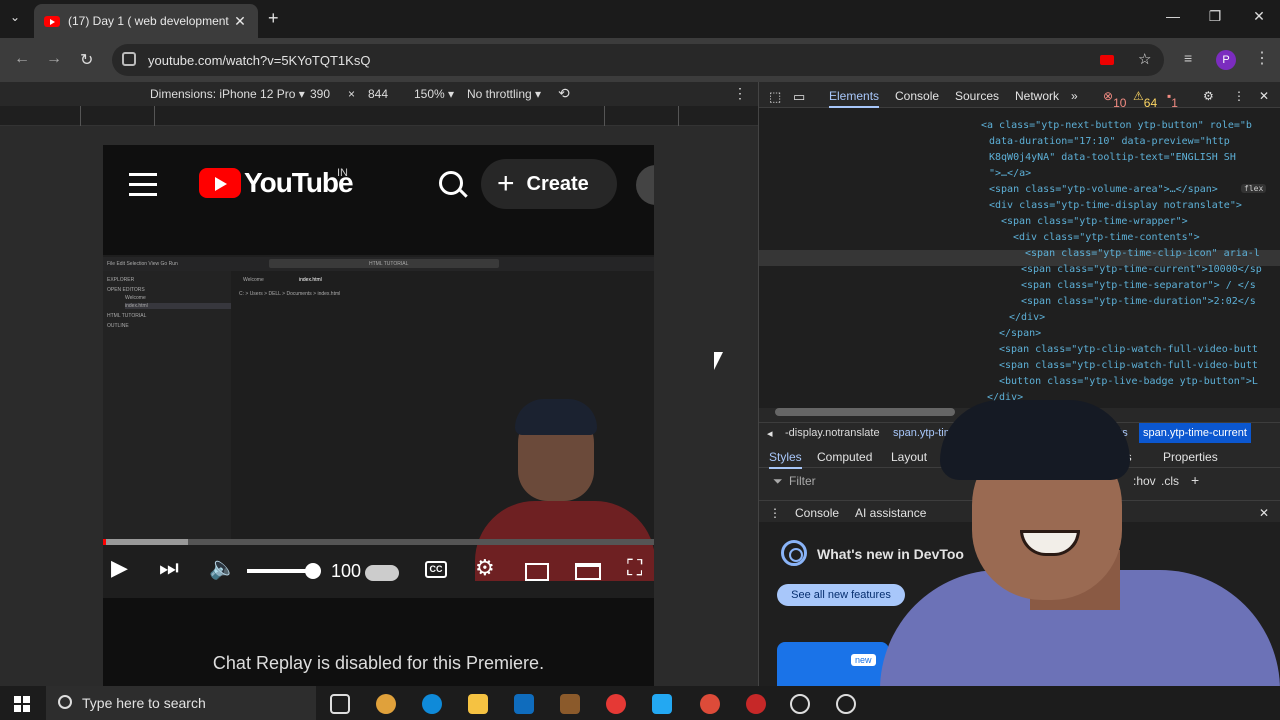  I want to click on back-arrow-icon: ←, so click(22, 59).